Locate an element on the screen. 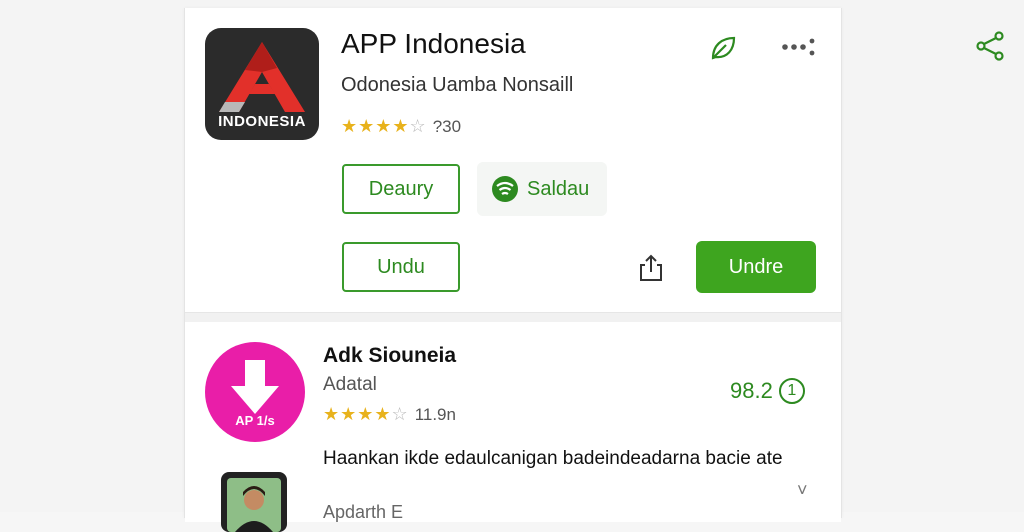 The height and width of the screenshot is (532, 1024). secondary-button: Undu is located at coordinates (401, 267).